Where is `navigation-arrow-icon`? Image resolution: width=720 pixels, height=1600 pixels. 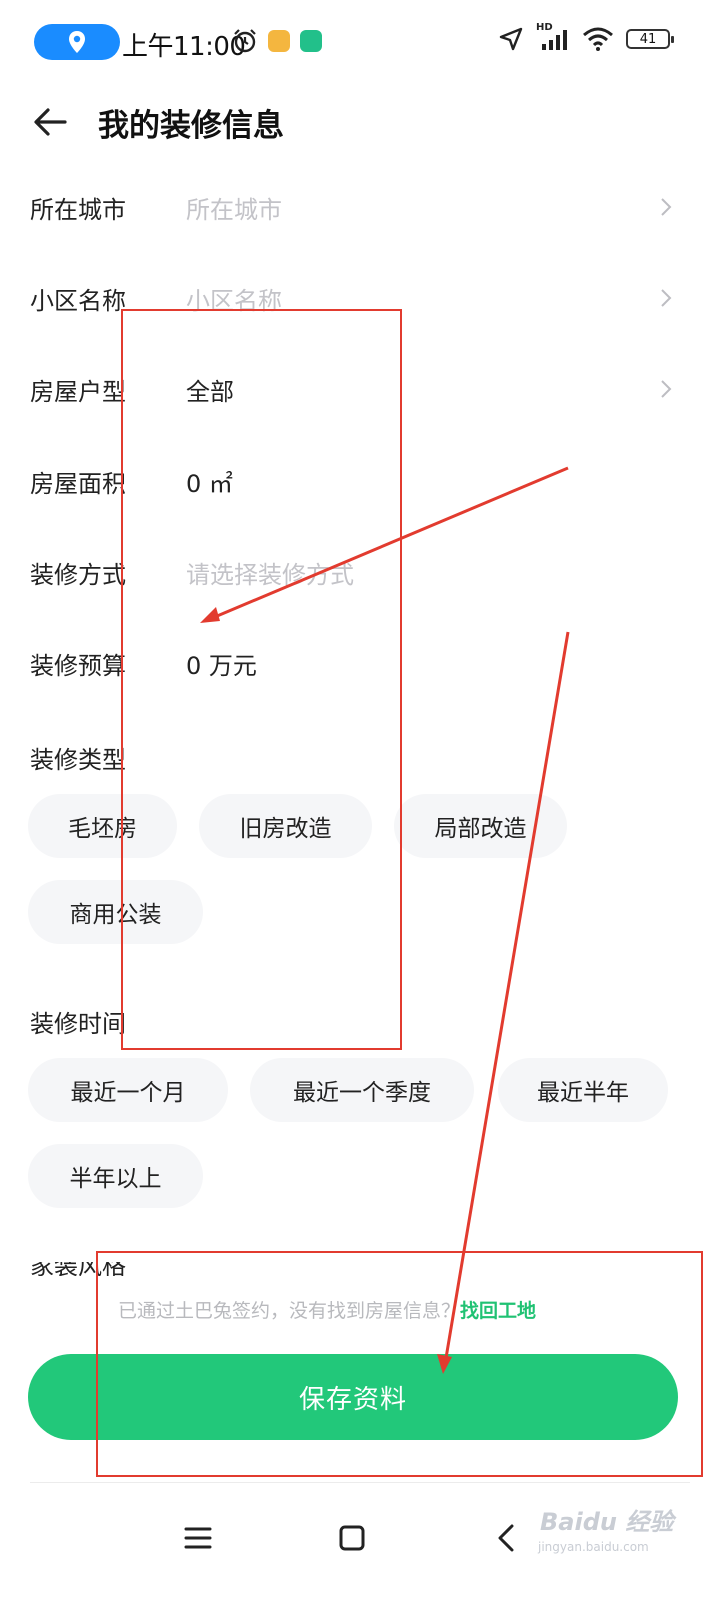 navigation-arrow-icon is located at coordinates (511, 39).